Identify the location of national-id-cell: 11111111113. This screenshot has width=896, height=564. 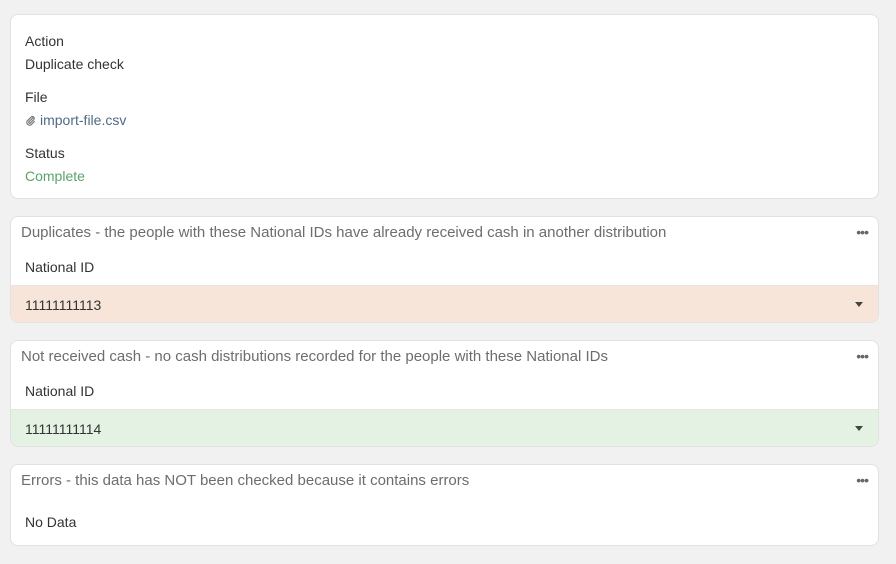
(63, 305).